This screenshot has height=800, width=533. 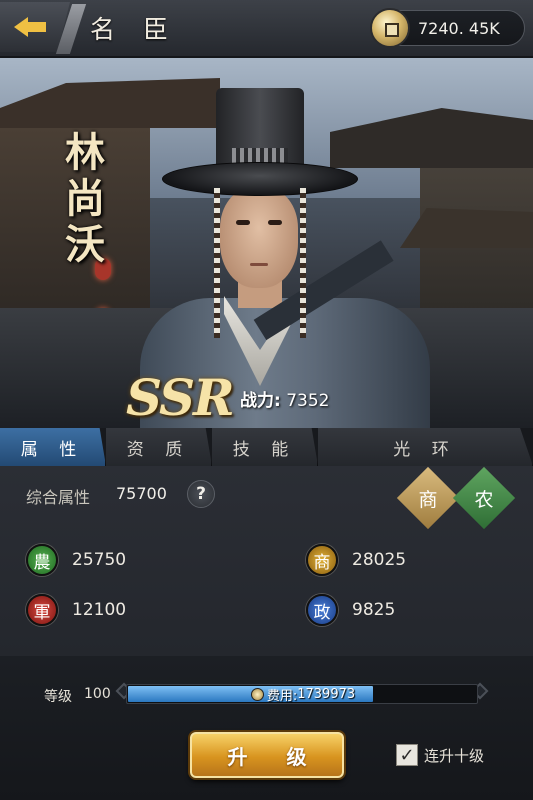 I want to click on combat-power-value: 7352, so click(x=308, y=401).